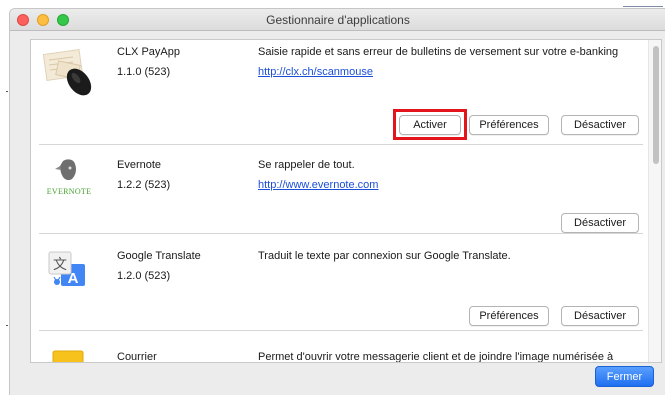 The width and height of the screenshot is (667, 395). I want to click on title-bar: Gestionnaire d'applications, so click(337, 20).